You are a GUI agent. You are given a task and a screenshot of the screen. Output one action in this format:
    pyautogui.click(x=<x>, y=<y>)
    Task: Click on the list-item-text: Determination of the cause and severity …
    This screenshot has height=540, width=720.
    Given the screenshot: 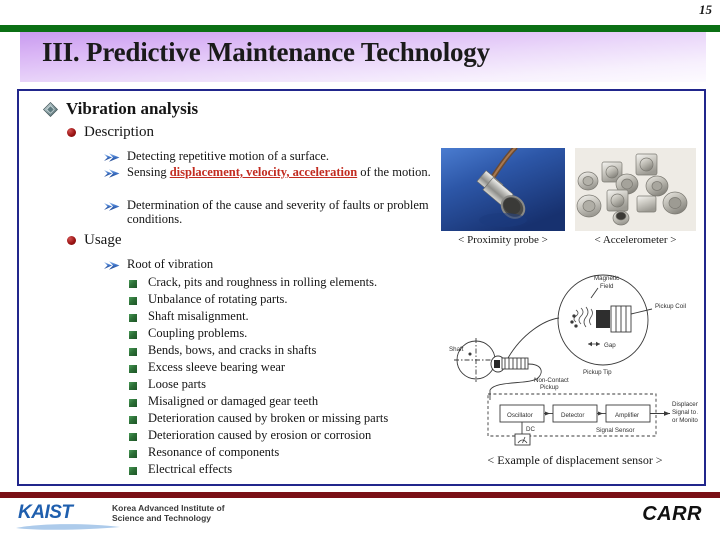 What is the action you would take?
    pyautogui.click(x=278, y=212)
    